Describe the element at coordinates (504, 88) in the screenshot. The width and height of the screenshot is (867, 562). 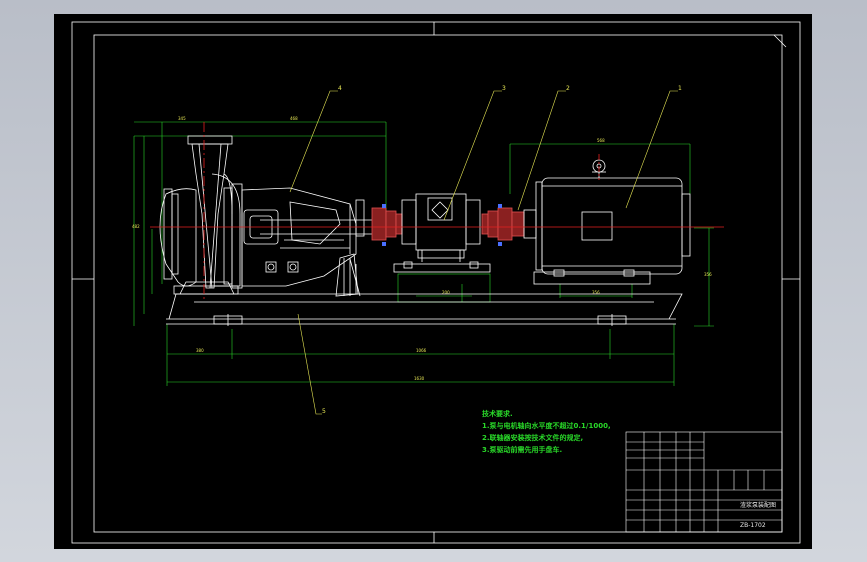
I see `balloon-3: 3` at that location.